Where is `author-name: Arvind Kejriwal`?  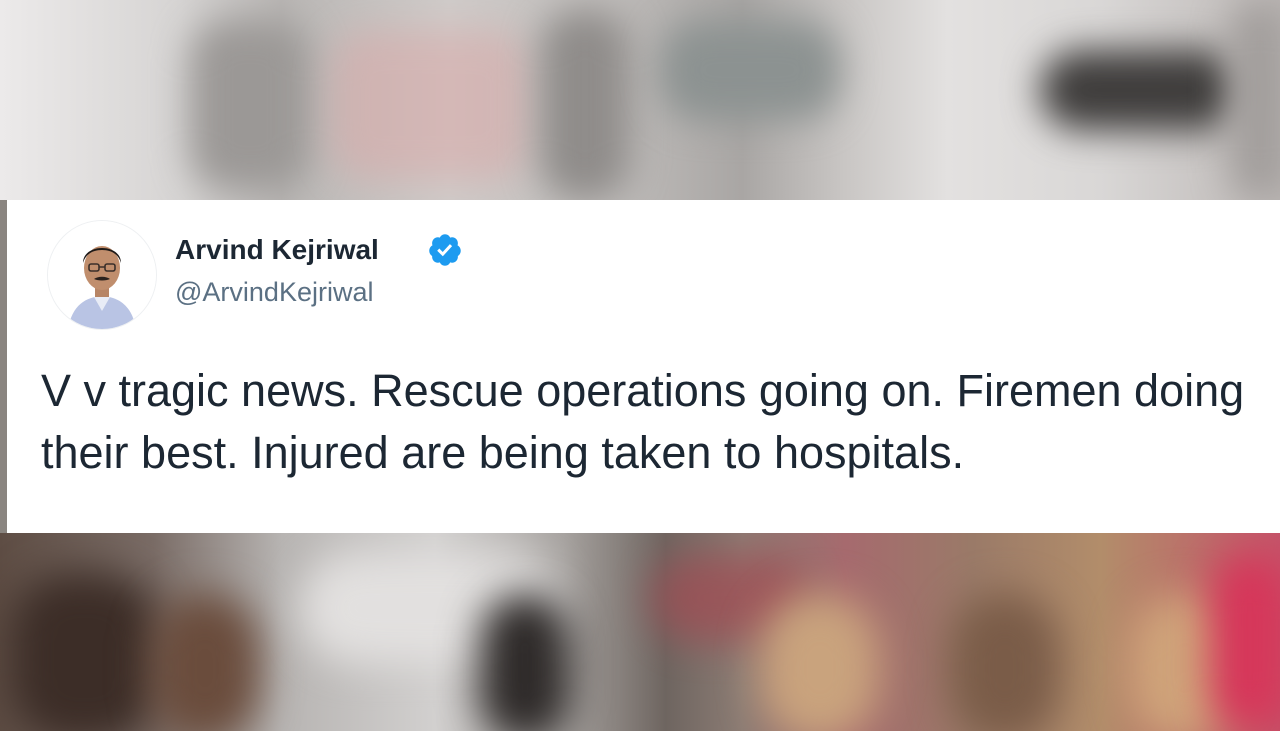
author-name: Arvind Kejriwal is located at coordinates (277, 250).